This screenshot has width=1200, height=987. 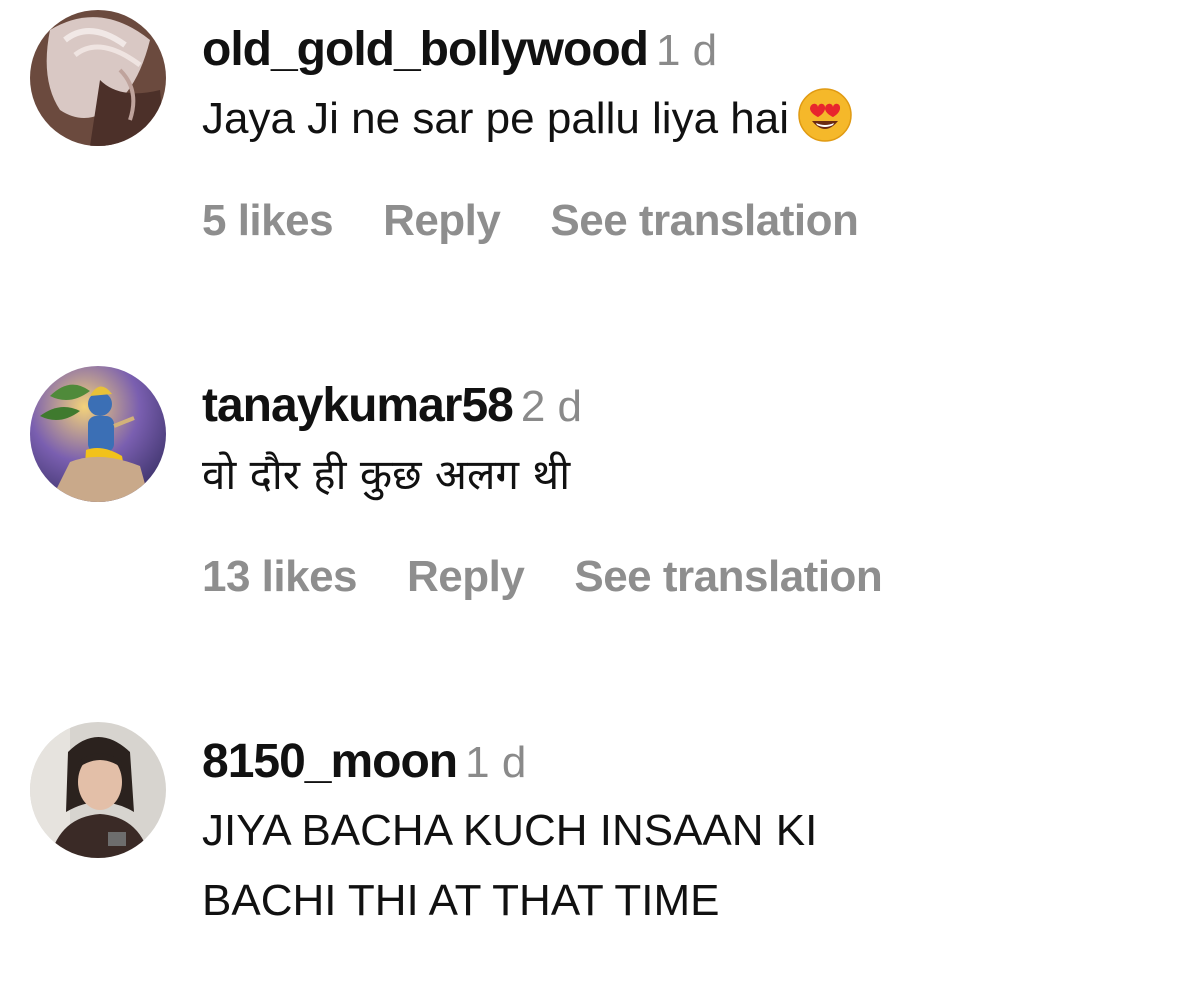 I want to click on comment-header: tanaykumar58 2 d, so click(x=691, y=406).